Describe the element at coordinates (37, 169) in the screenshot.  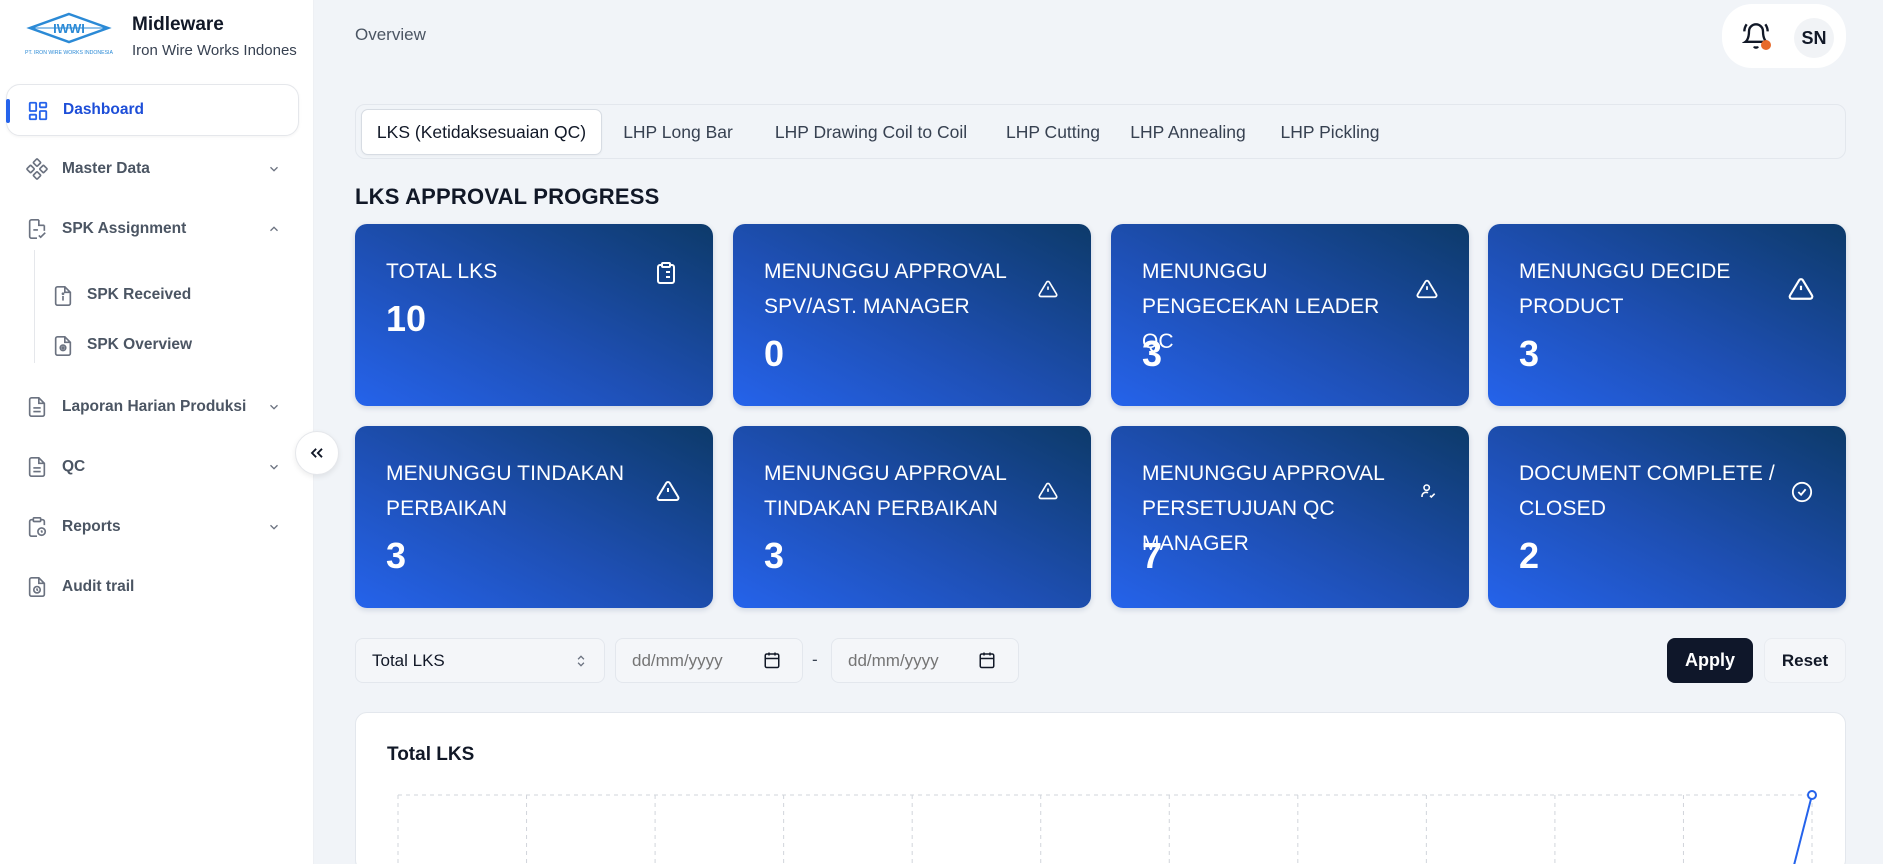
I see `master-data-icon` at that location.